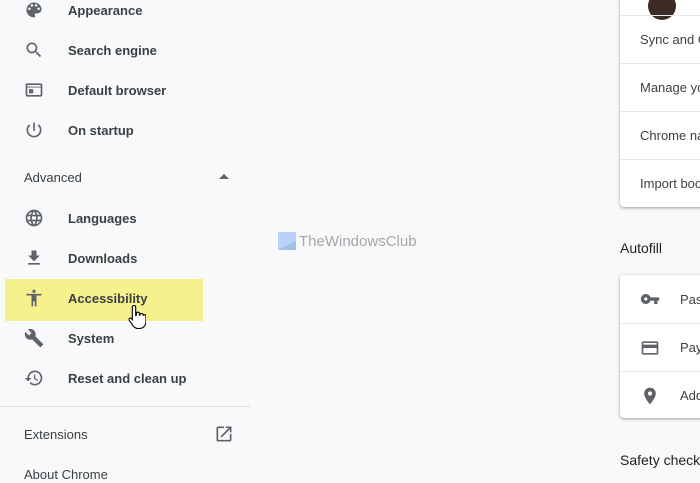  I want to click on advanced-label: Advanced, so click(53, 177).